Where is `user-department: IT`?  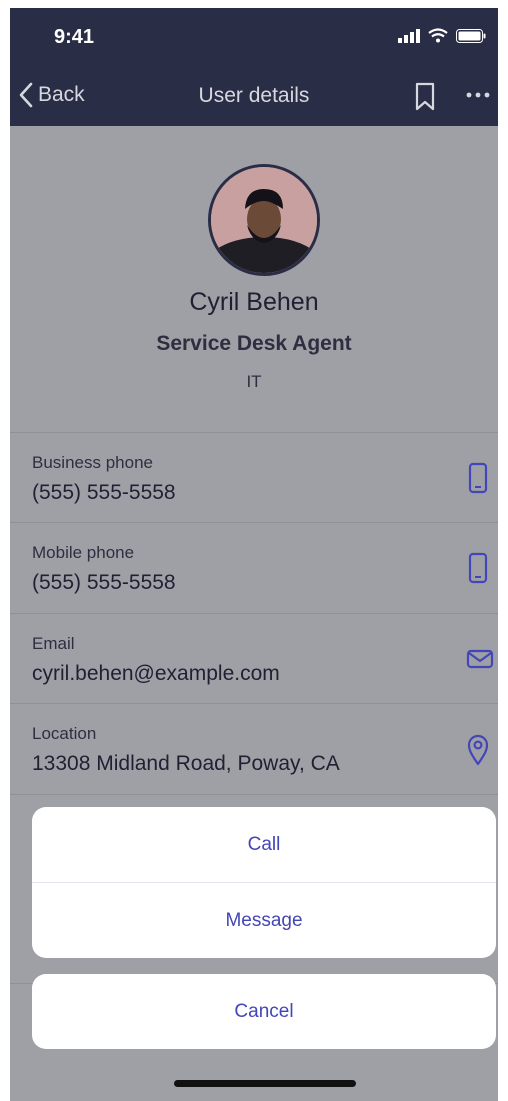
user-department: IT is located at coordinates (254, 381).